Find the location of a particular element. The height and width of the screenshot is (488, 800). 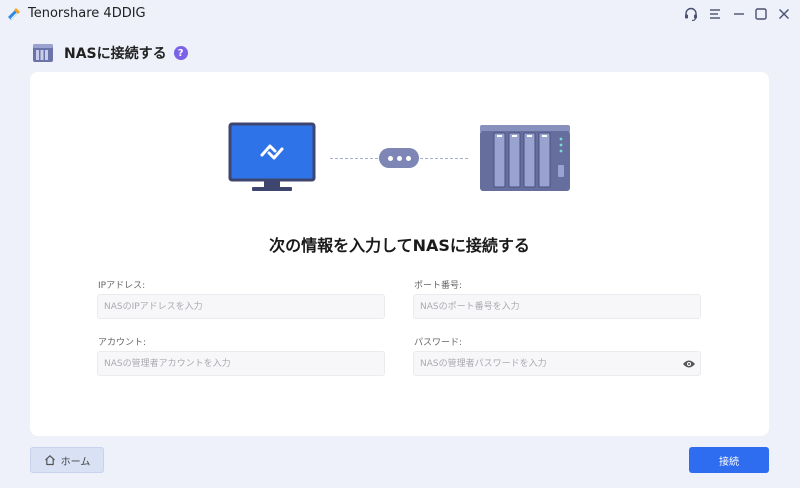

ip-address-input is located at coordinates (241, 306).